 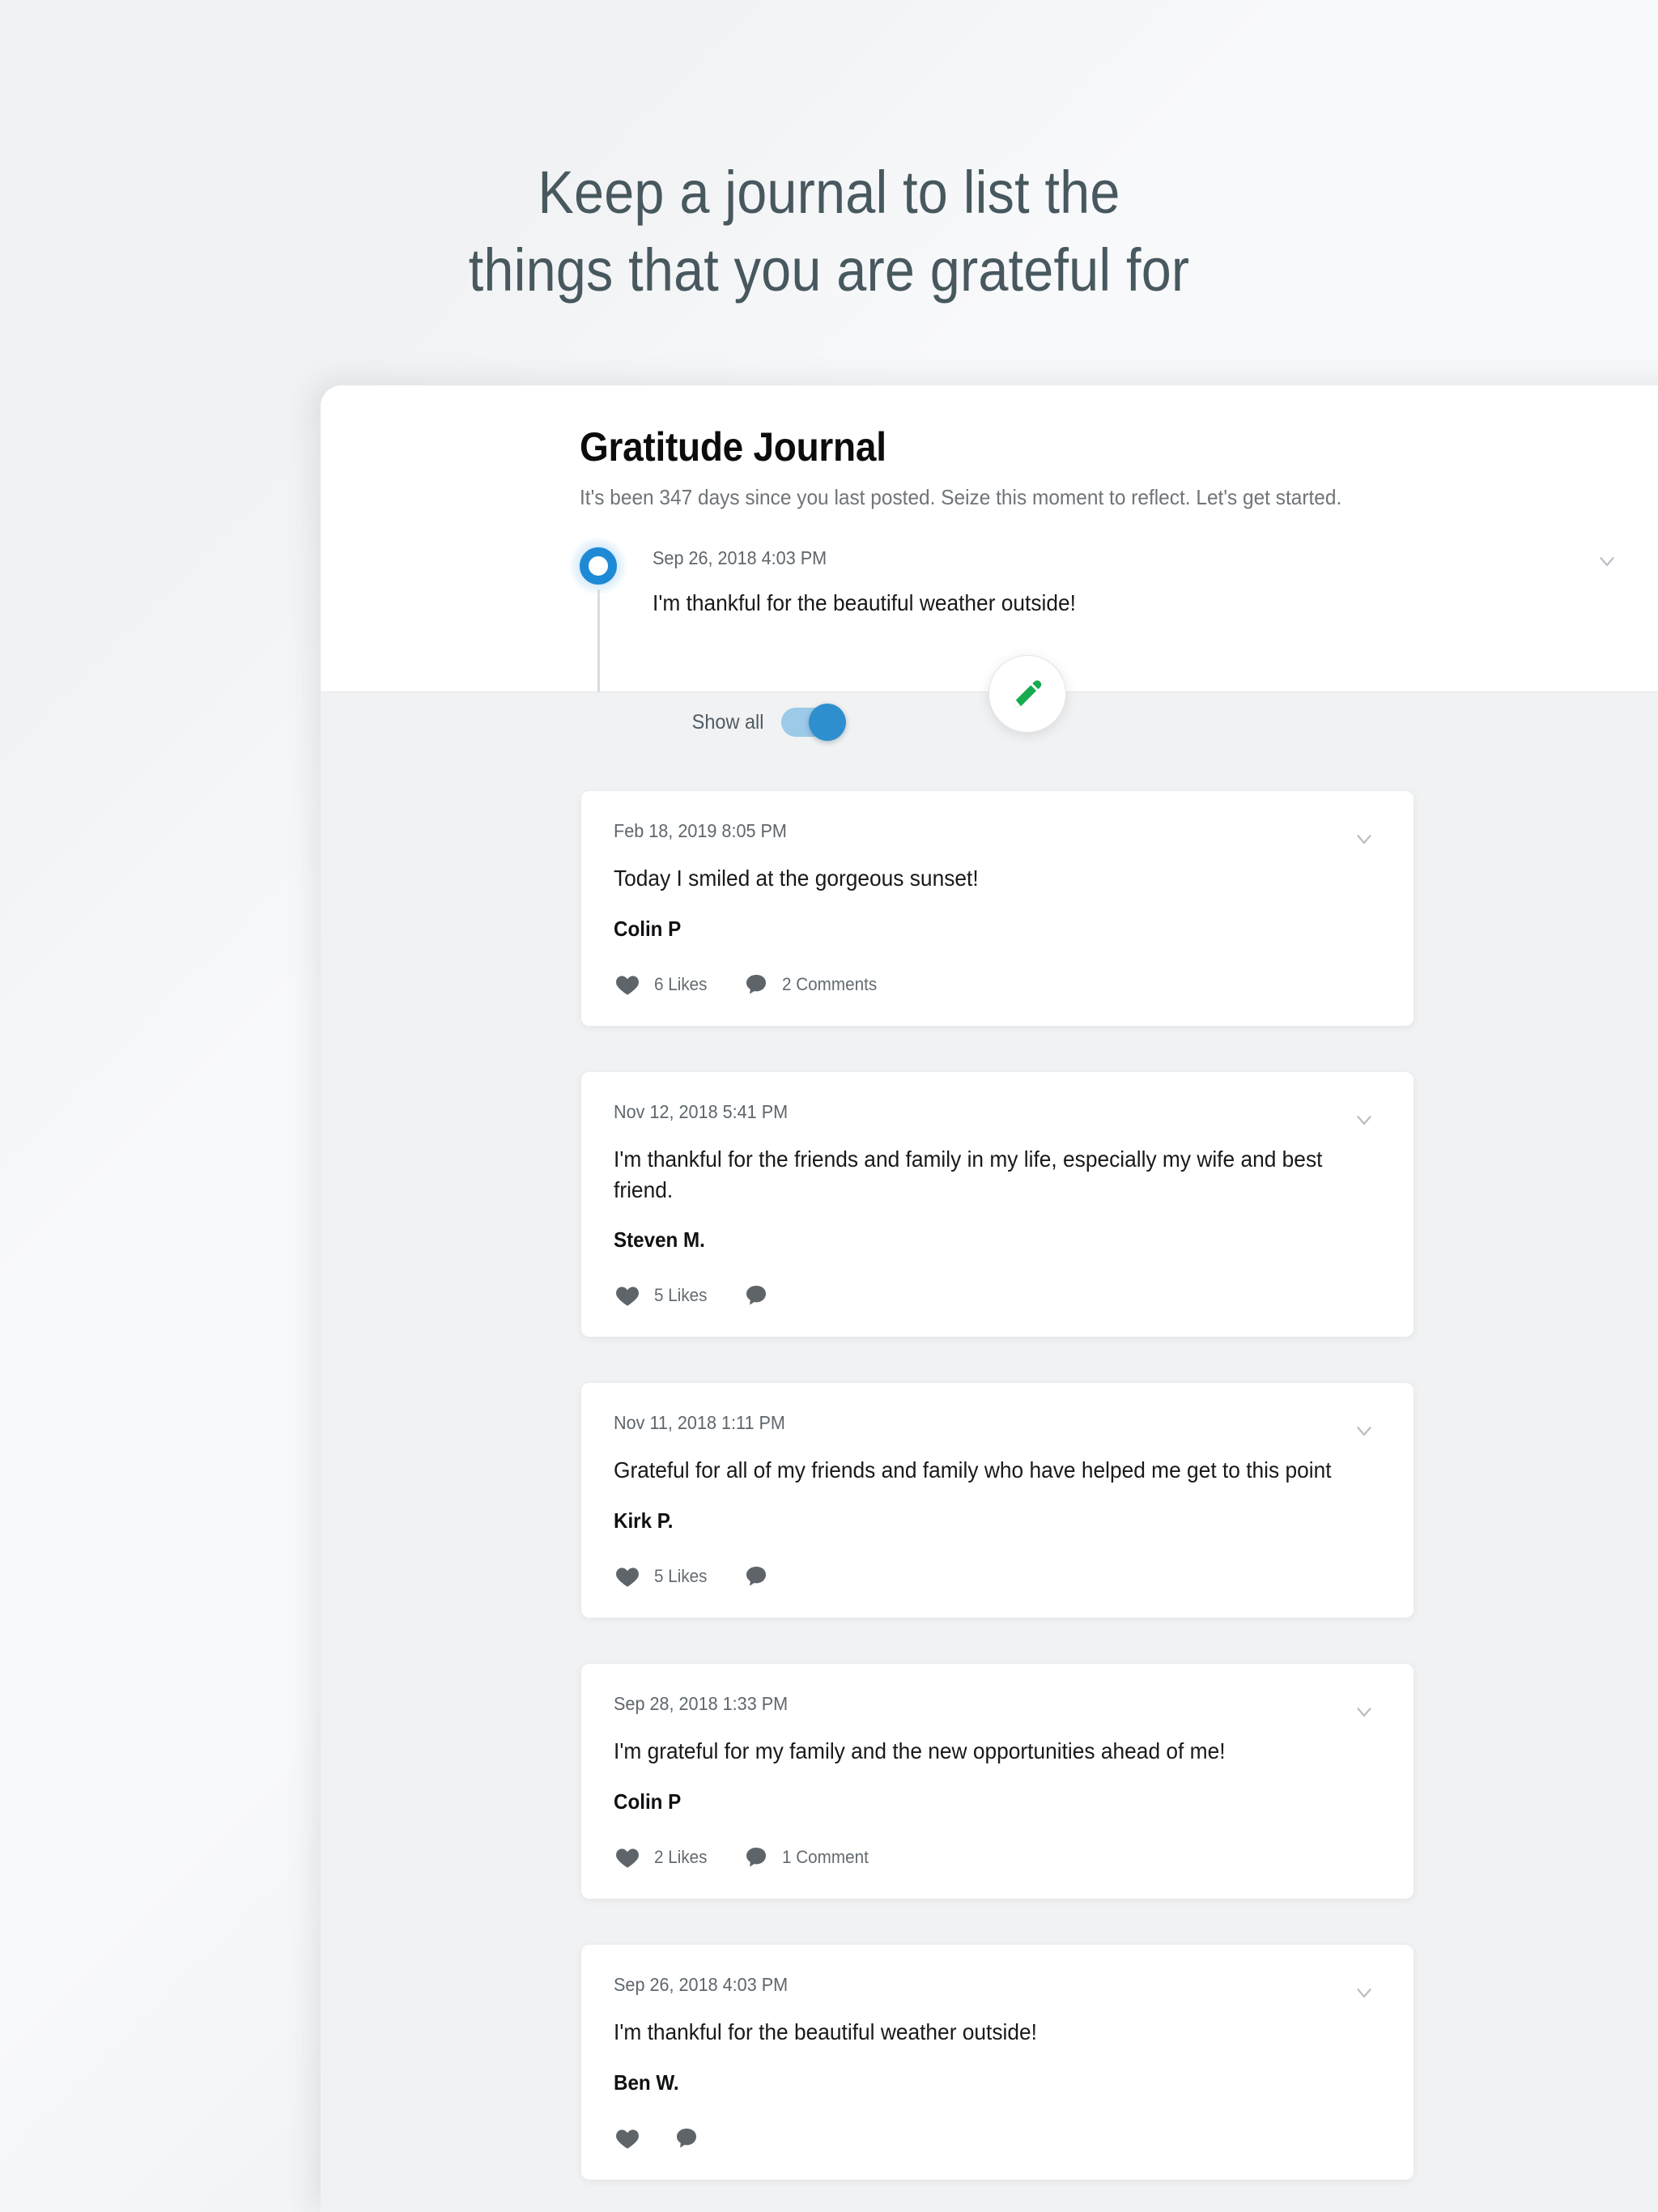 I want to click on post-actions: 2 Likes 1 Comment, so click(x=997, y=1858).